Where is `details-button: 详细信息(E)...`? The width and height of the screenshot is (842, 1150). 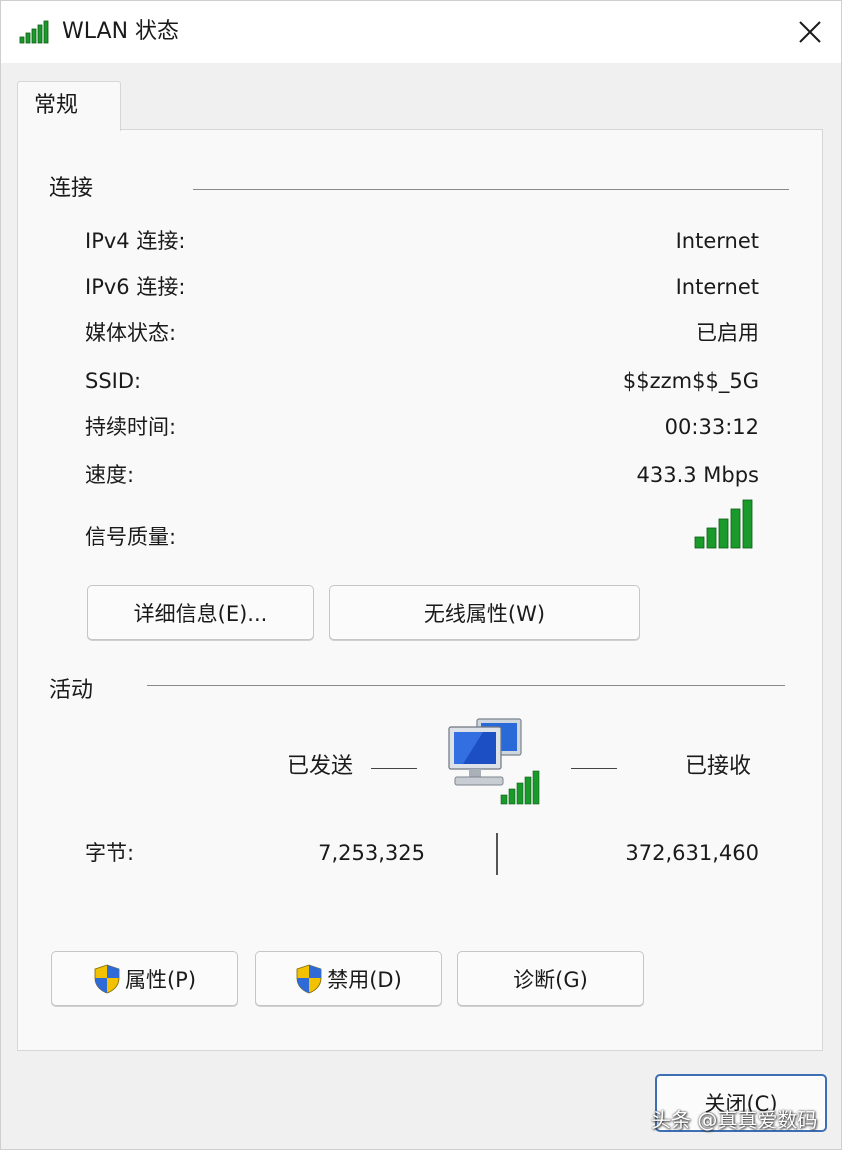 details-button: 详细信息(E)... is located at coordinates (200, 612).